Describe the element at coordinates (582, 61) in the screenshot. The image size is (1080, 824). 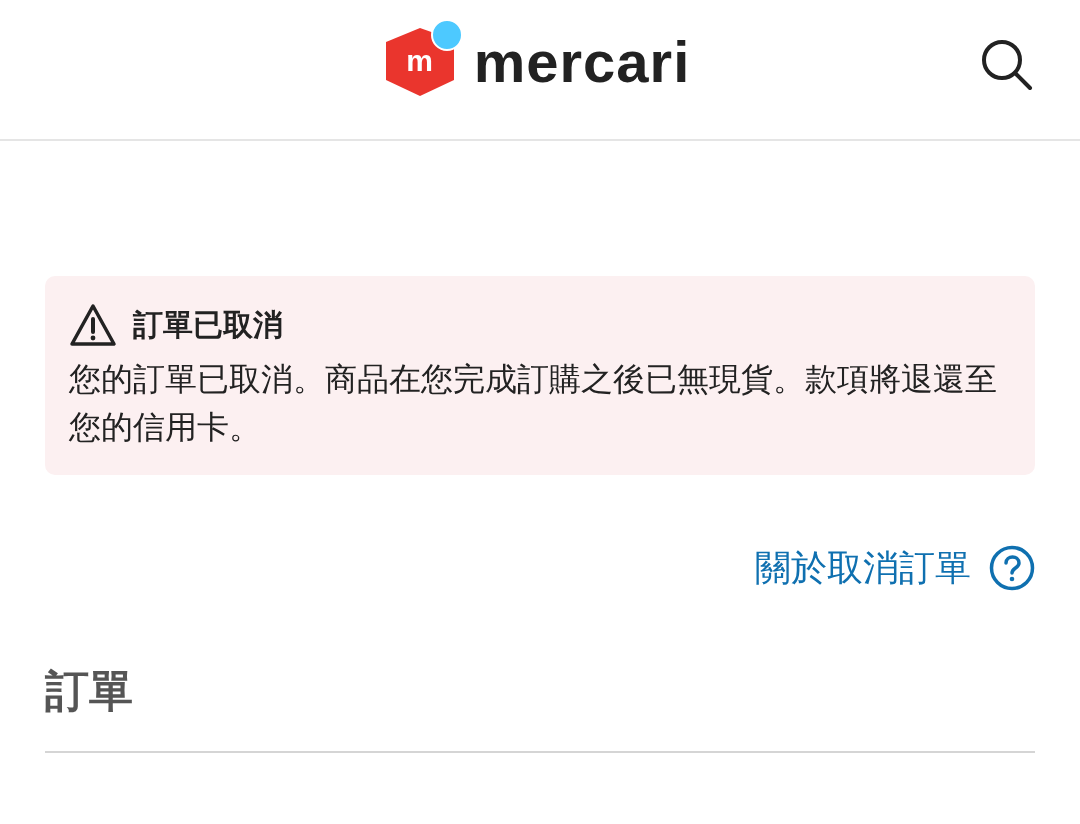
I see `logo-wordmark: mercari` at that location.